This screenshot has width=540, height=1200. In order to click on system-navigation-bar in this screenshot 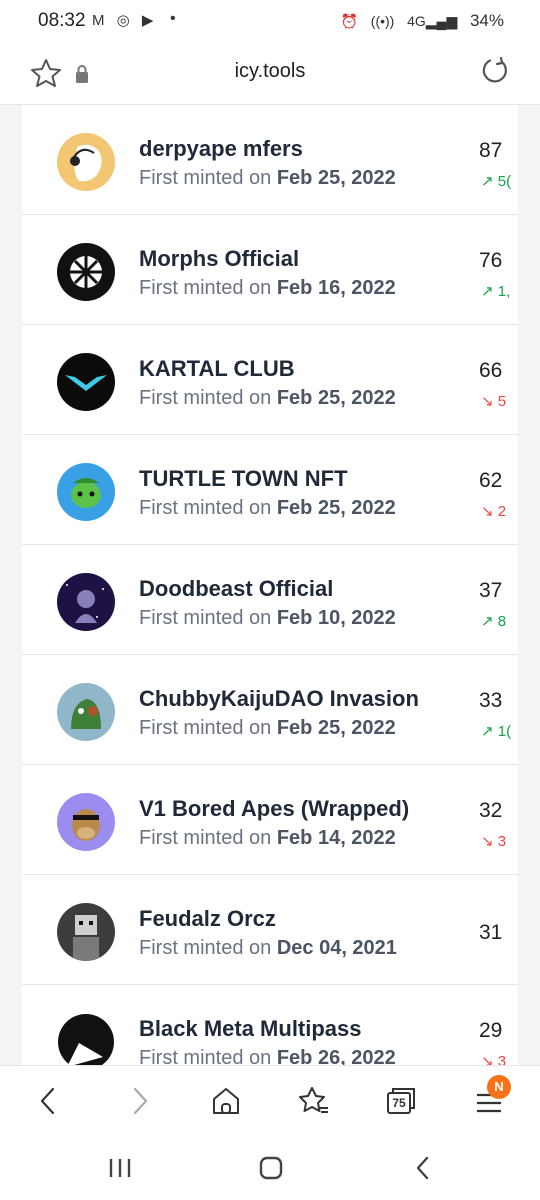, I will do `click(270, 1167)`.